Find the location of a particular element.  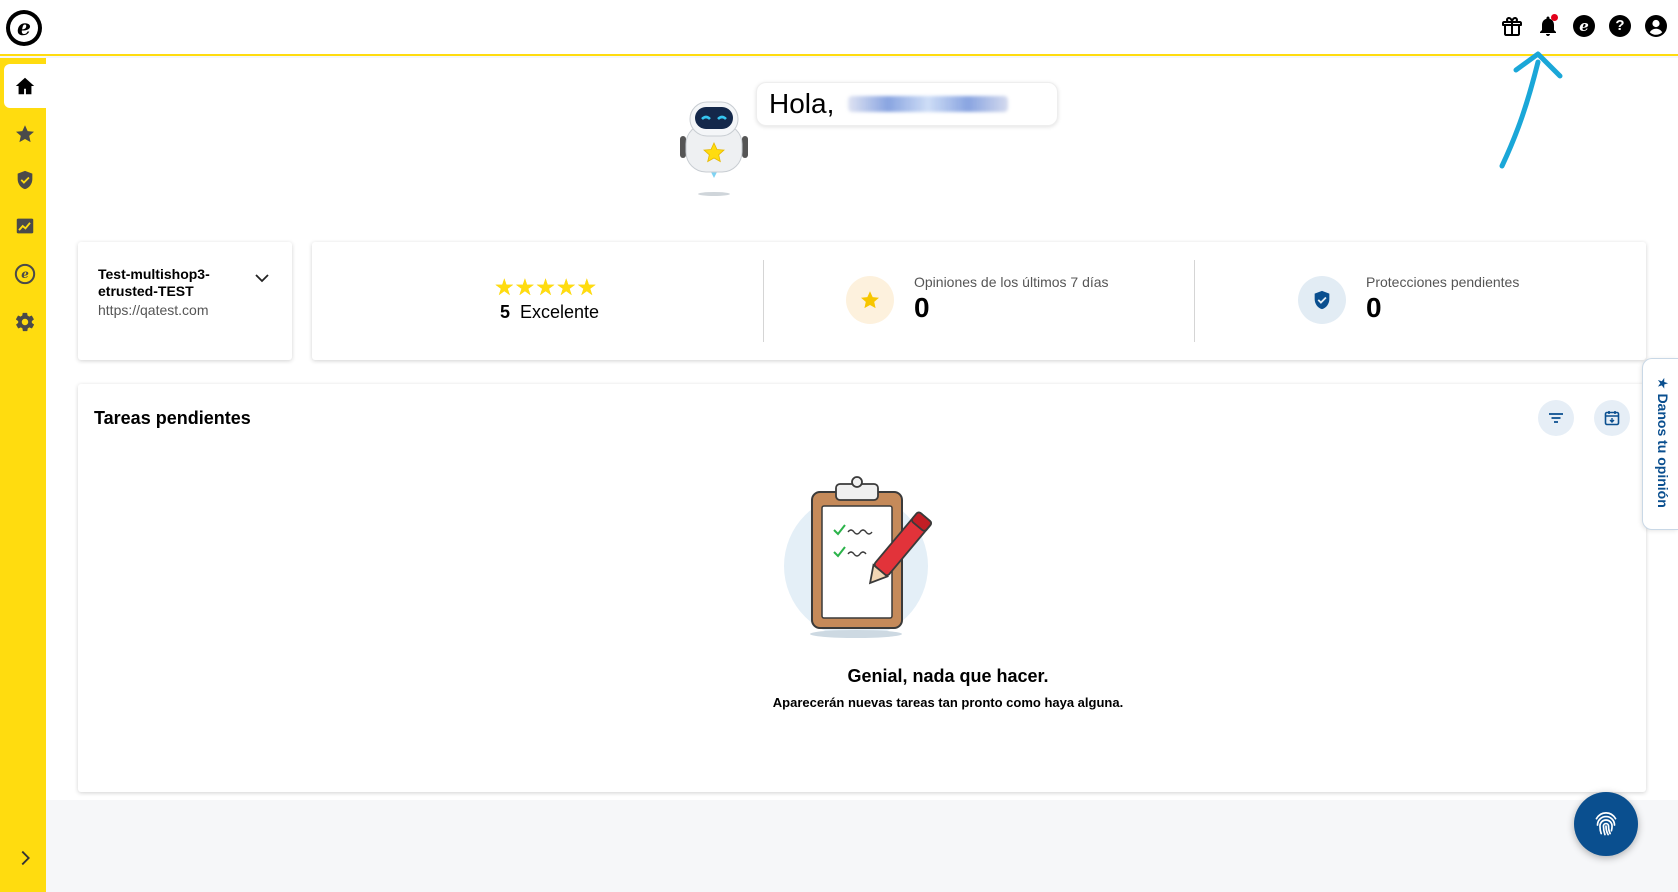

rating-label: Excelente is located at coordinates (560, 312).